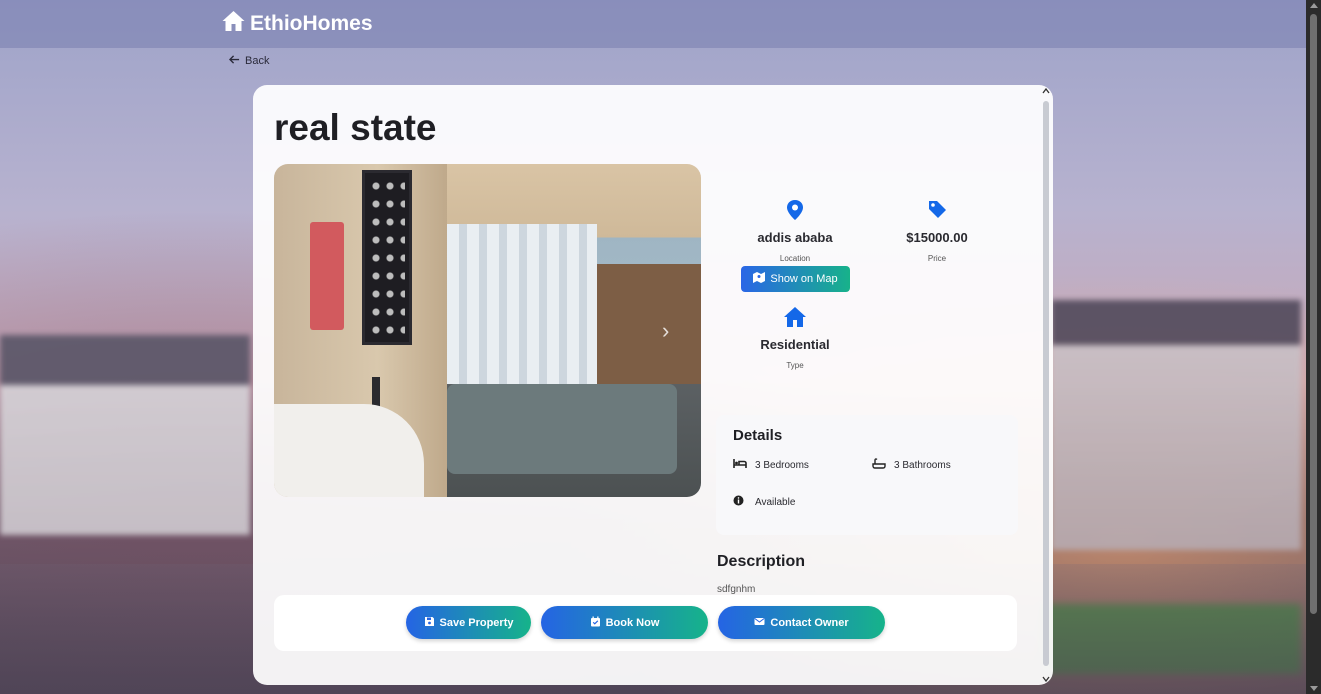 The height and width of the screenshot is (694, 1321). What do you see at coordinates (804, 279) in the screenshot?
I see `show-on-map-label: Show on Map` at bounding box center [804, 279].